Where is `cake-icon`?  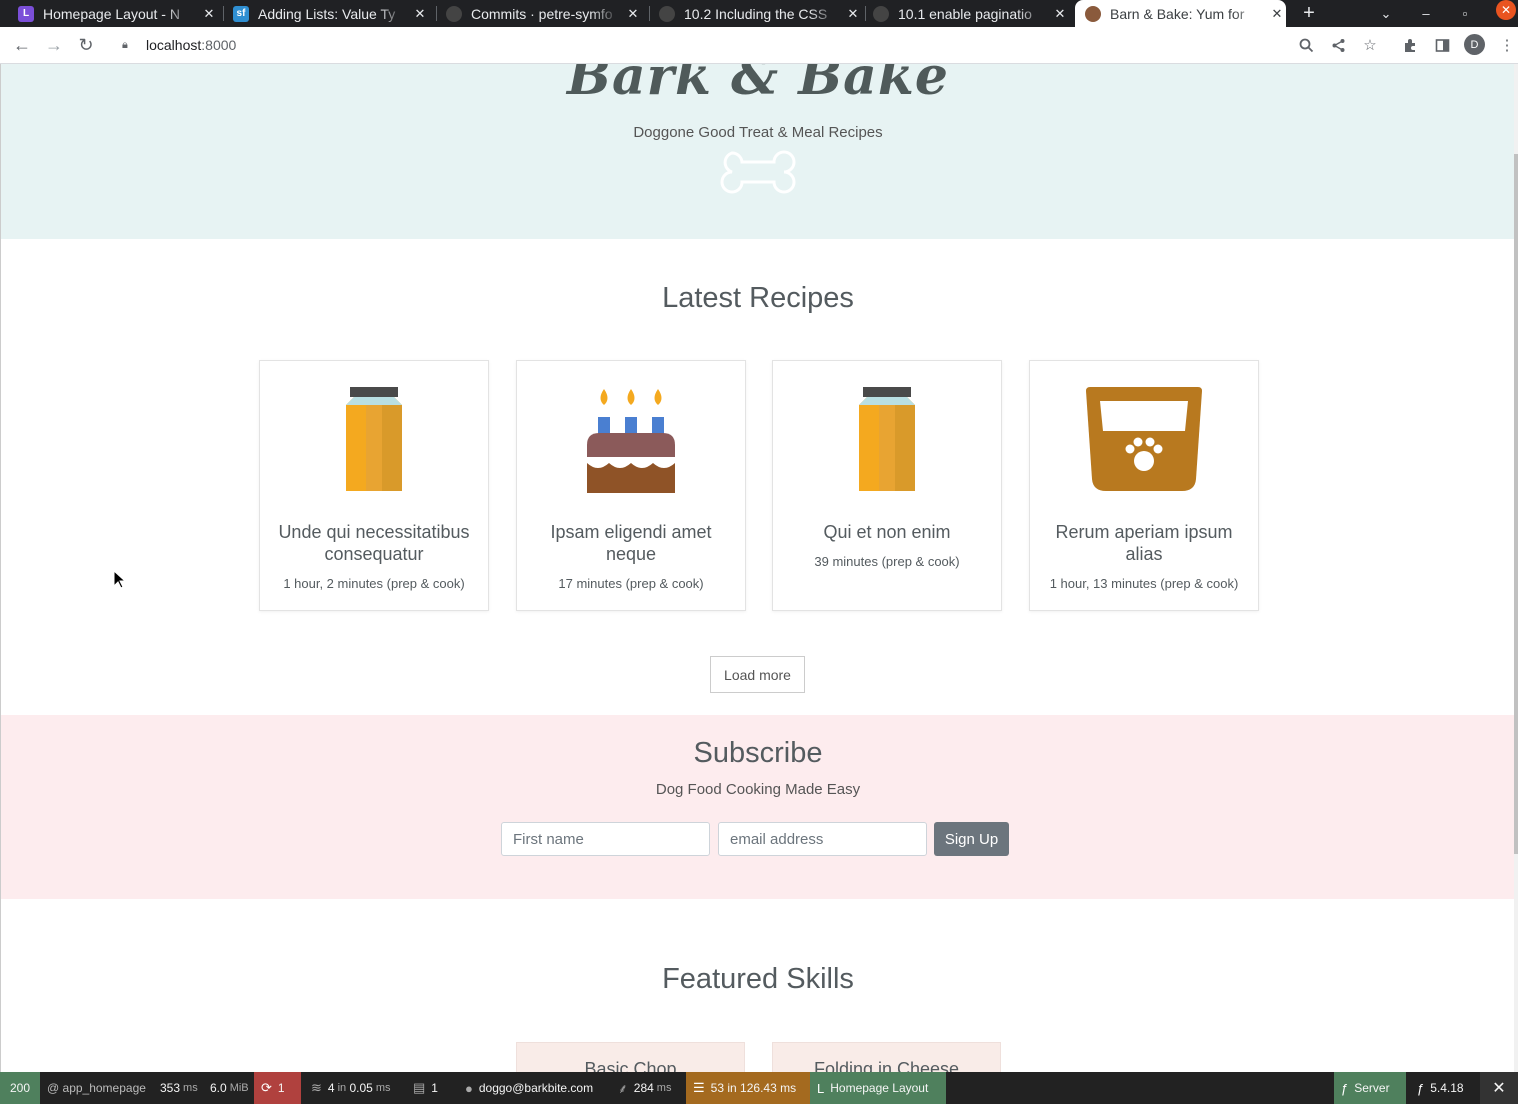
cake-icon is located at coordinates (631, 442).